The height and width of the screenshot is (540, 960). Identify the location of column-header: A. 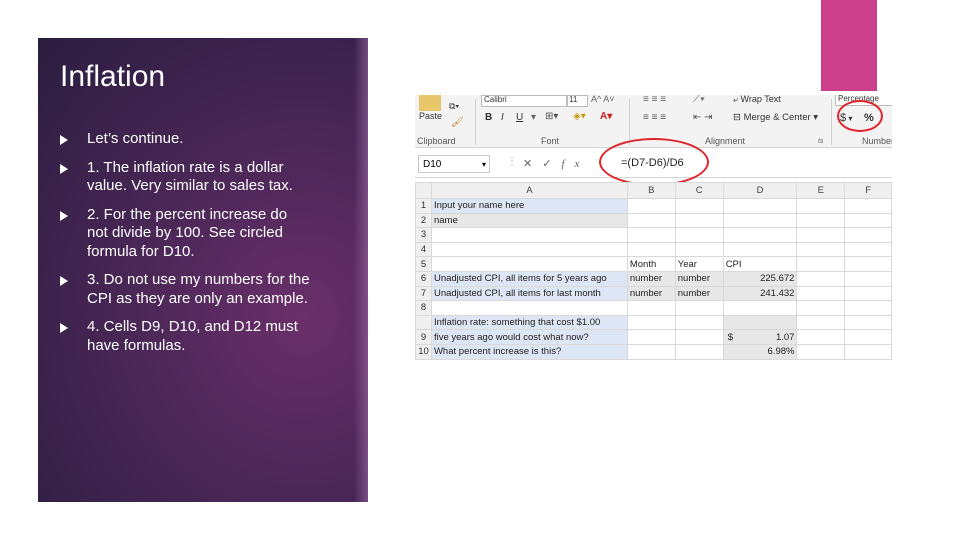
(529, 190).